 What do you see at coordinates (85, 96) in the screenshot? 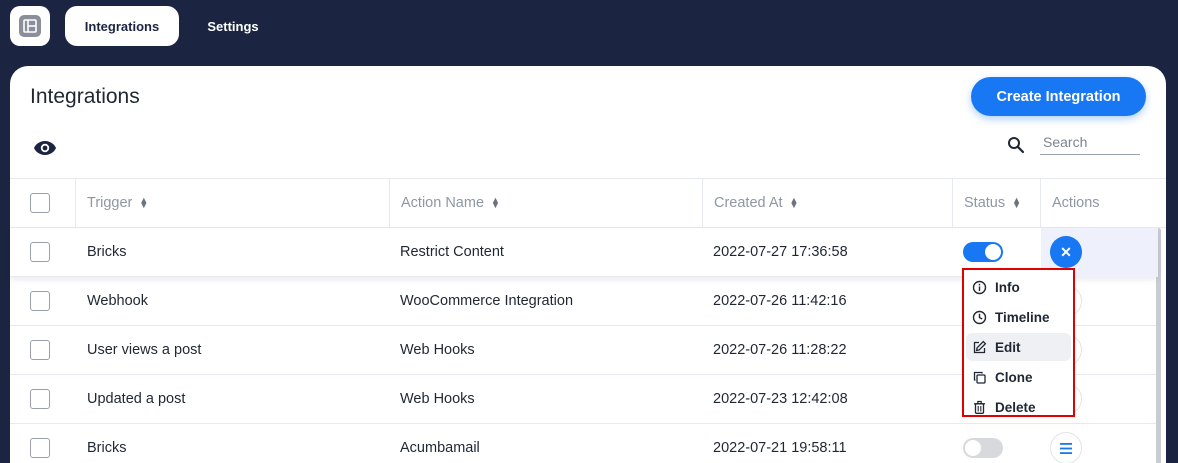
I see `page-title: Integrations` at bounding box center [85, 96].